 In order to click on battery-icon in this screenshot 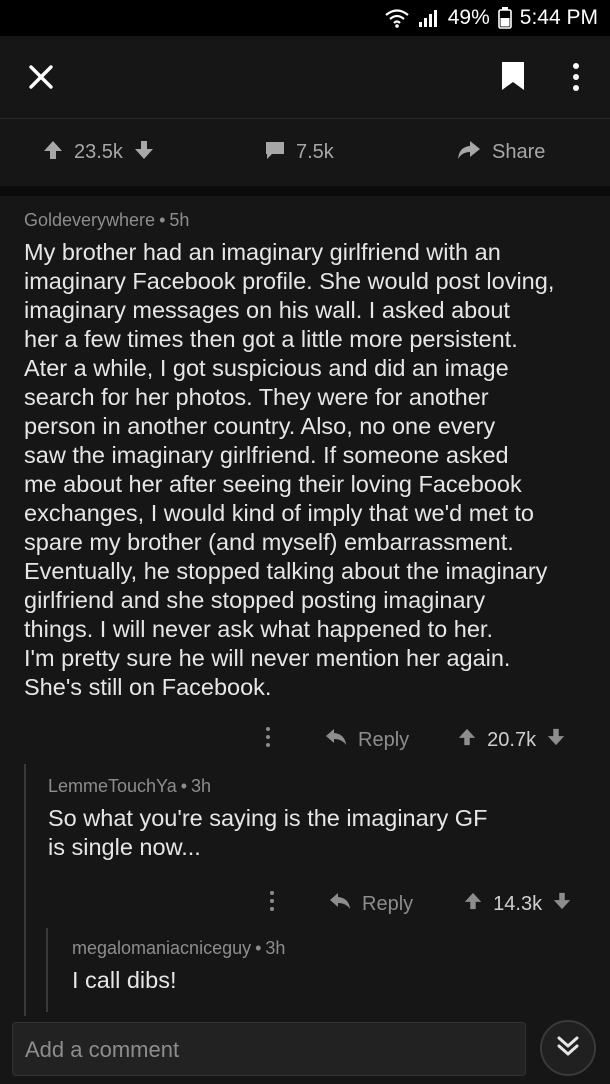, I will do `click(504, 18)`.